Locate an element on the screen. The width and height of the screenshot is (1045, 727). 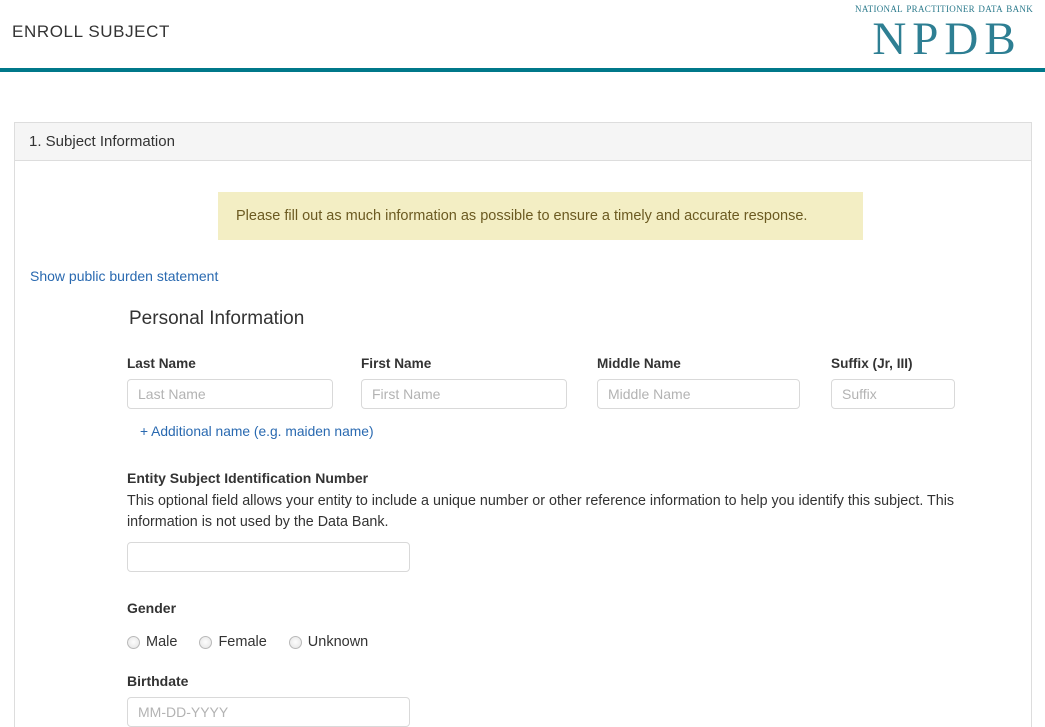
first-name-field-group: First Name is located at coordinates (464, 382).